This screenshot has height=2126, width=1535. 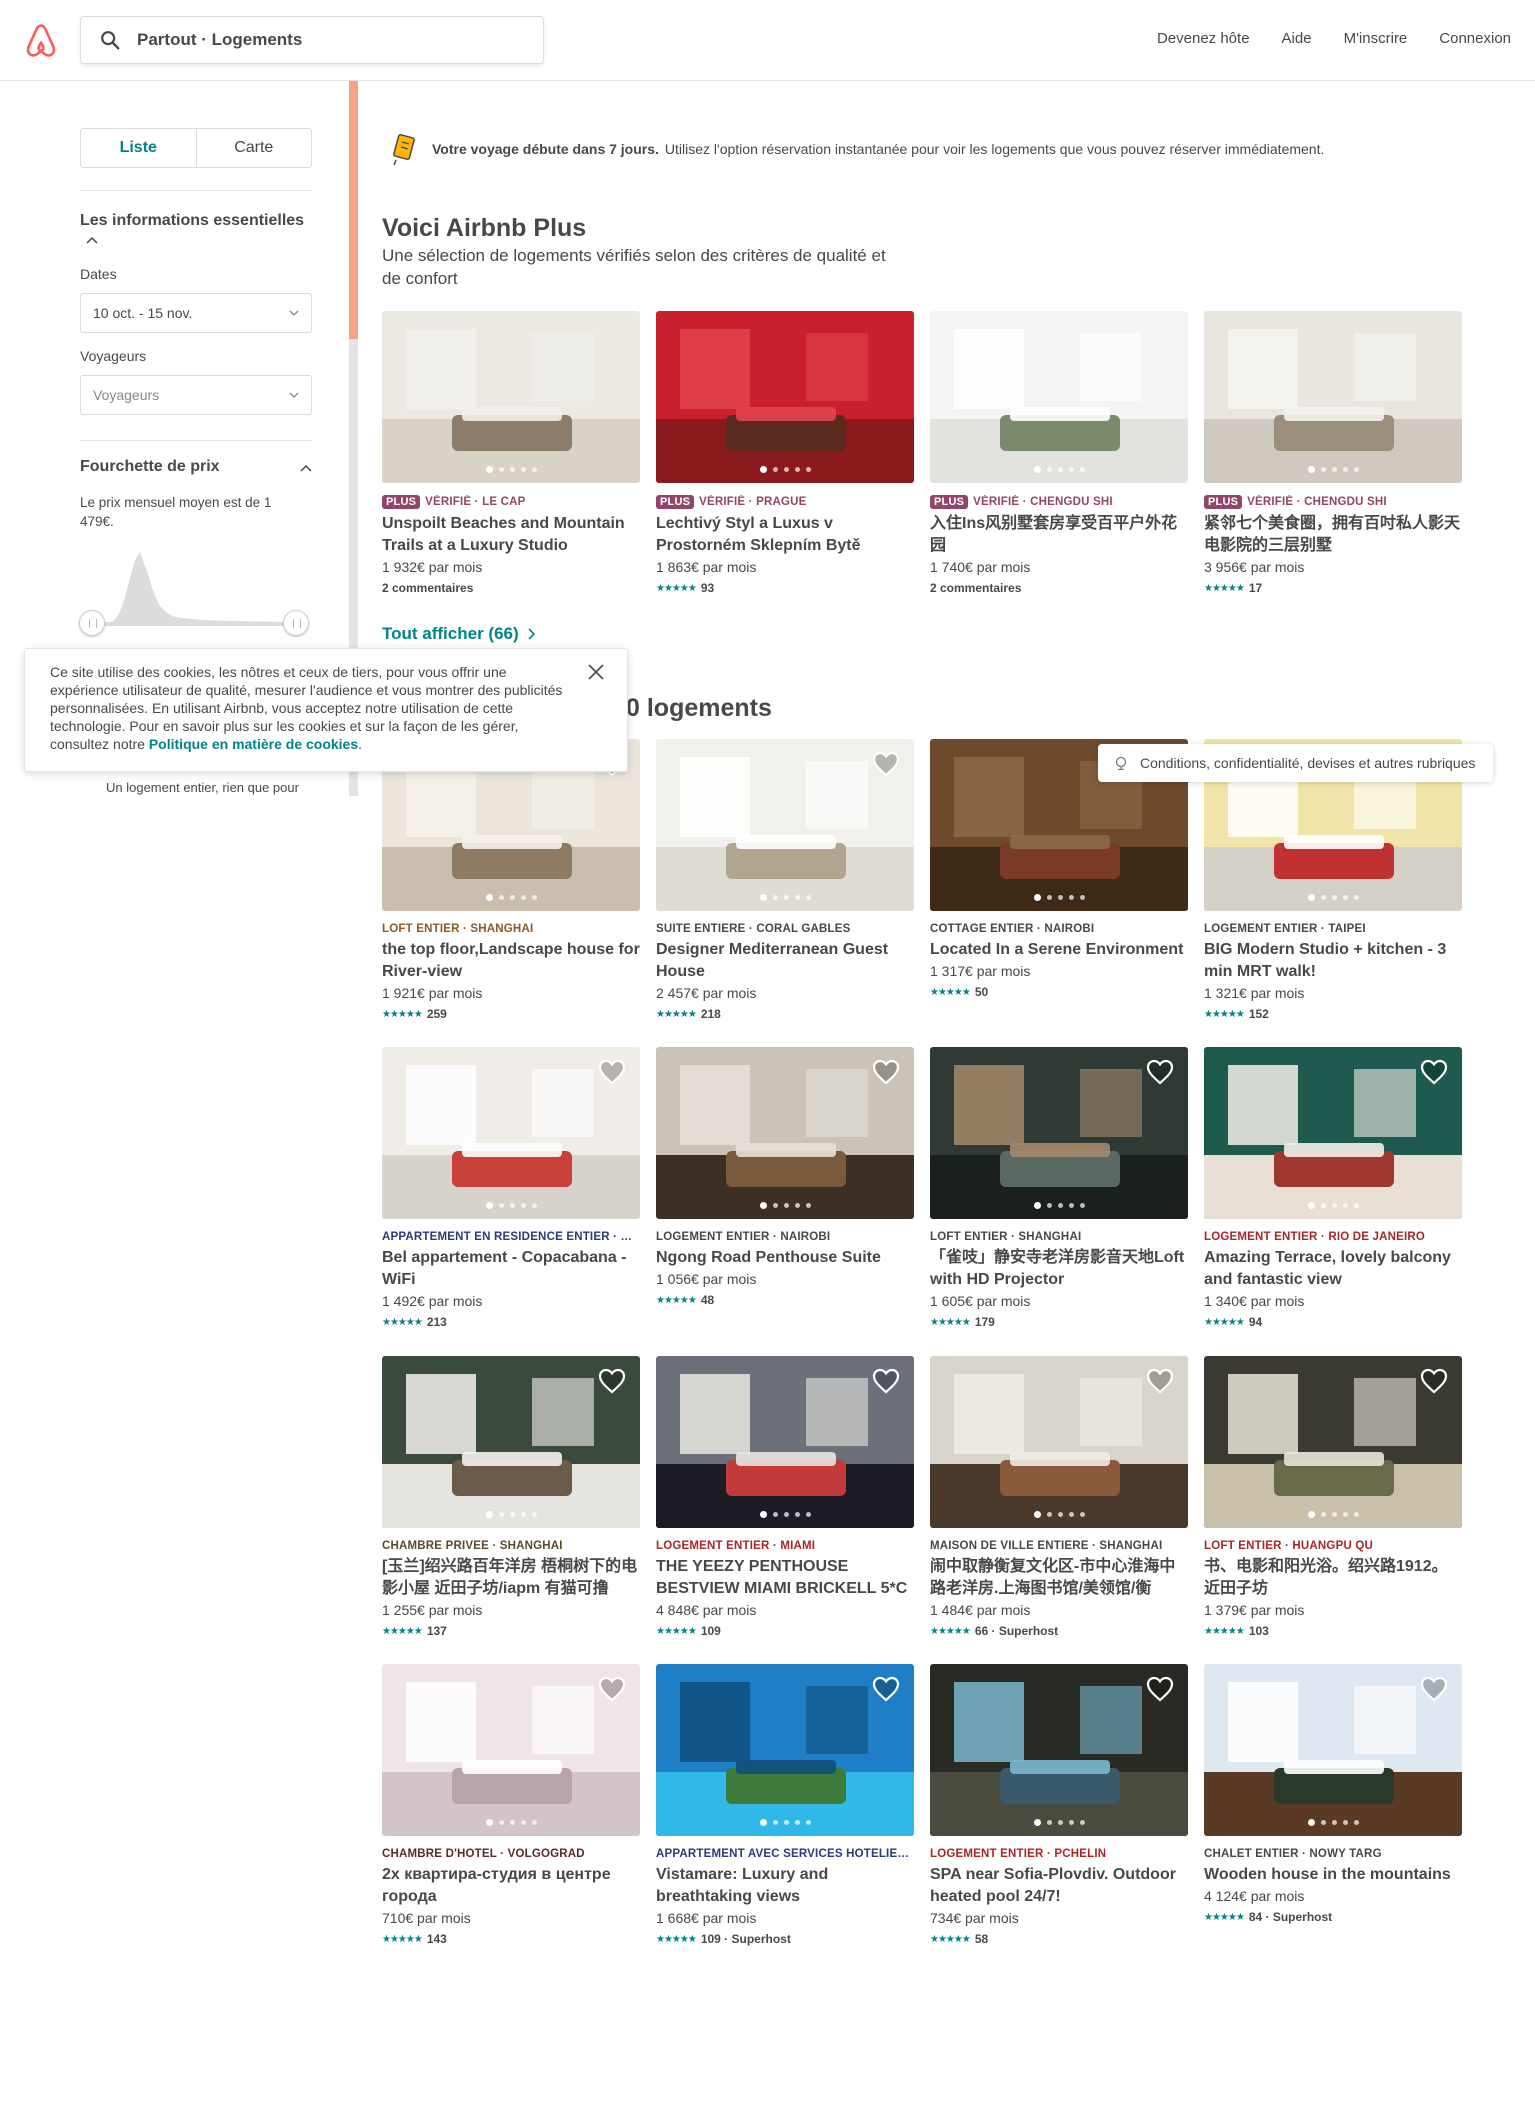 What do you see at coordinates (1475, 38) in the screenshot?
I see `nav-login: Connexion` at bounding box center [1475, 38].